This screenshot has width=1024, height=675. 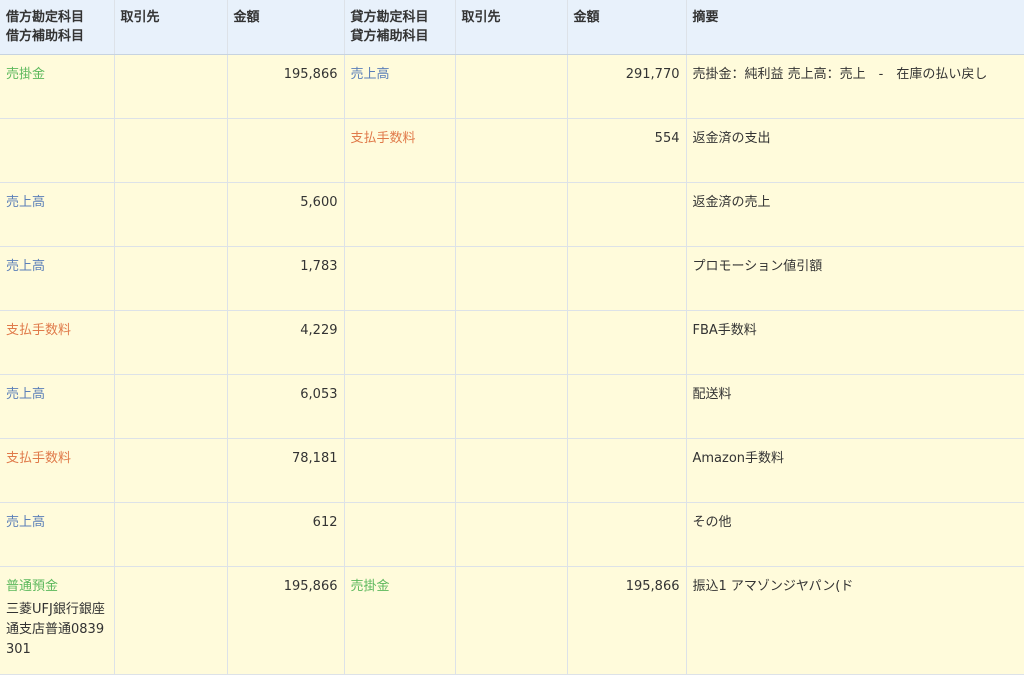 I want to click on description-cell: 返金済の売上, so click(x=855, y=214).